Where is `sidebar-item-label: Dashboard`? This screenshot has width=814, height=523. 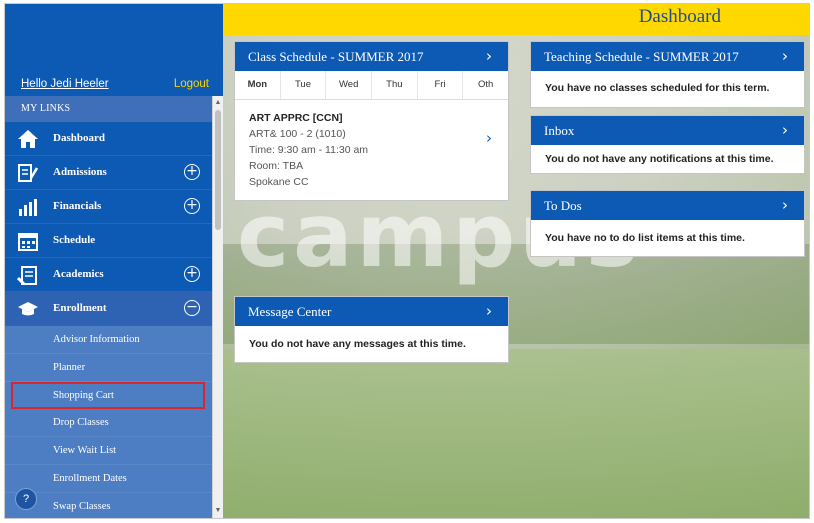 sidebar-item-label: Dashboard is located at coordinates (79, 138).